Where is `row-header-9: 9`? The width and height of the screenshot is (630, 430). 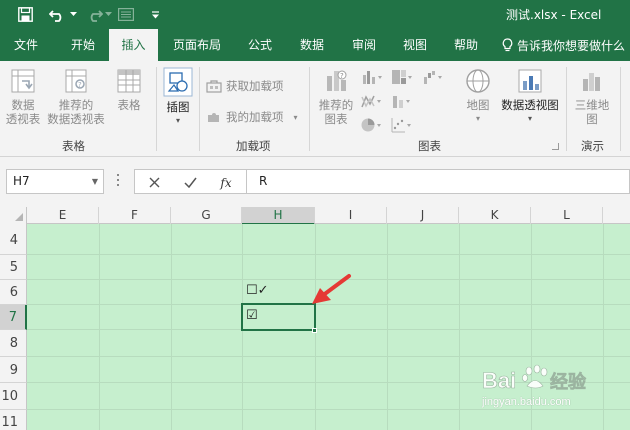
row-header-9: 9 is located at coordinates (13, 370).